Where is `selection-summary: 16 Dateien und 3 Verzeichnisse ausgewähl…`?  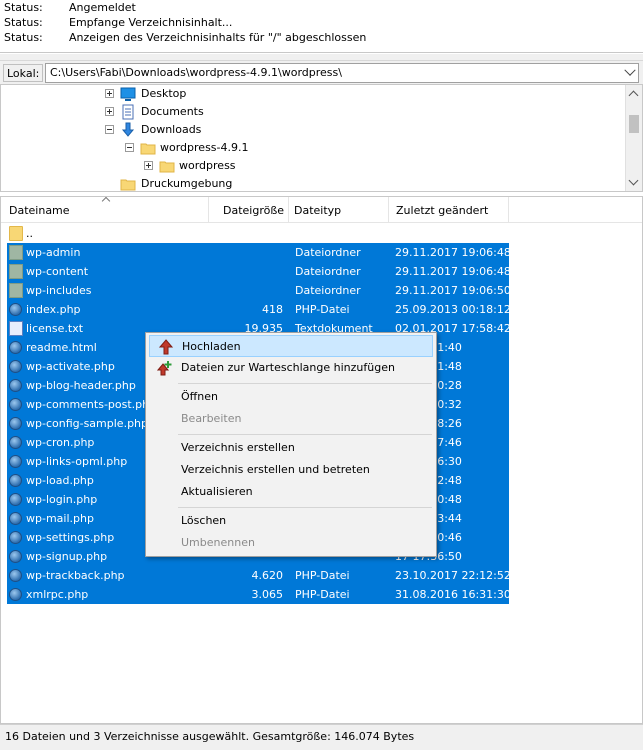
selection-summary: 16 Dateien und 3 Verzeichnisse ausgewähl… is located at coordinates (210, 736).